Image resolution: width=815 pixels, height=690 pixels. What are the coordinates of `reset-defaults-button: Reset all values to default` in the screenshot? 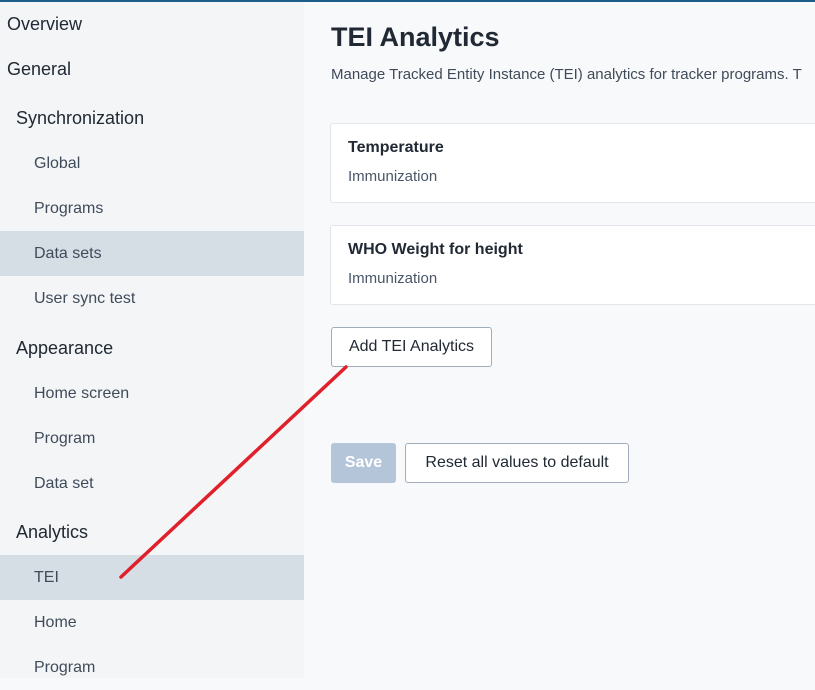 It's located at (517, 463).